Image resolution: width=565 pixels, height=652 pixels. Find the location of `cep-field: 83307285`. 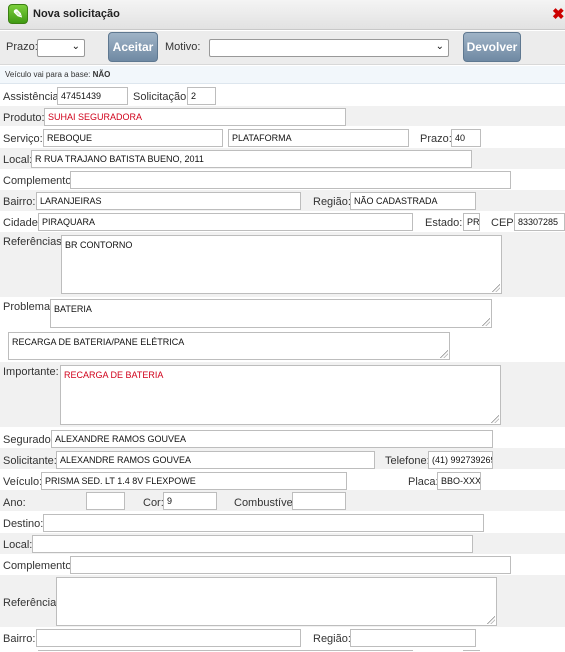

cep-field: 83307285 is located at coordinates (539, 222).